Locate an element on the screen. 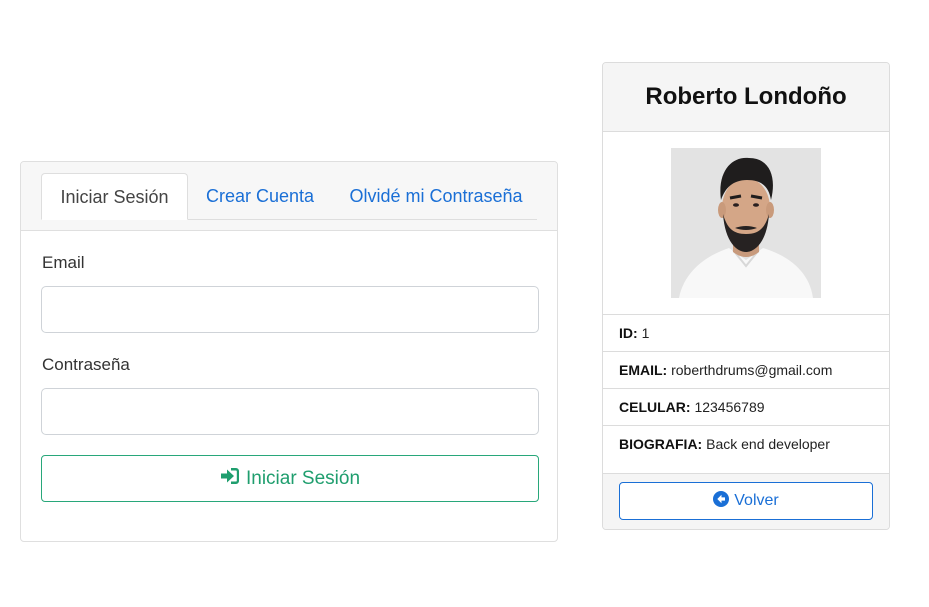 This screenshot has width=929, height=607. photo-section is located at coordinates (746, 223).